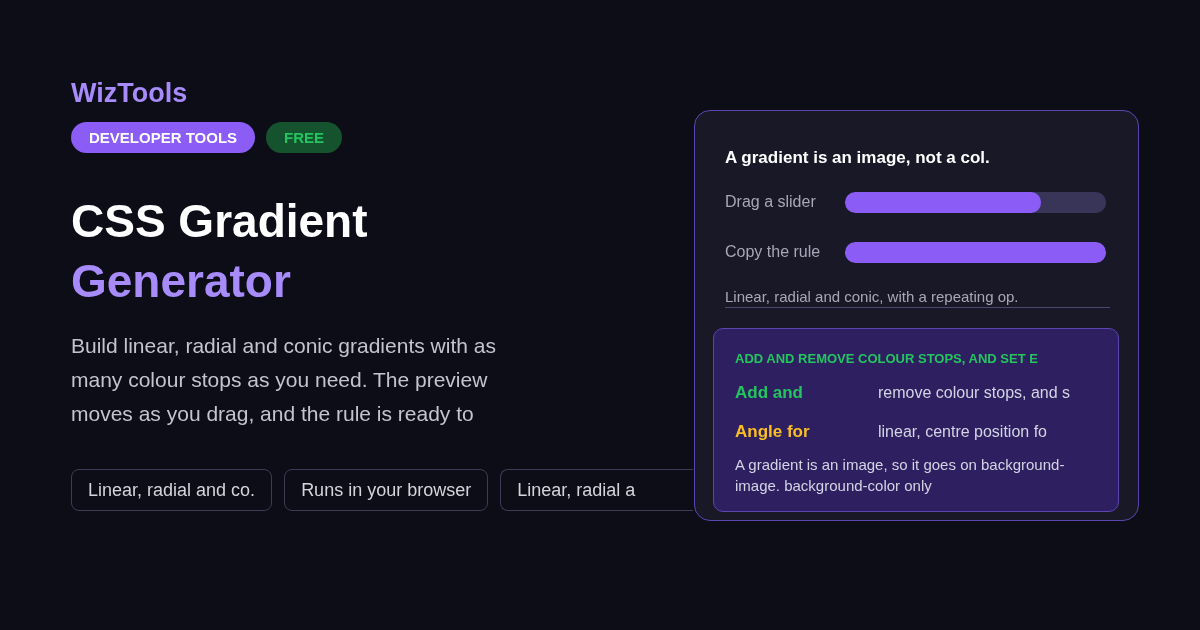 This screenshot has width=1200, height=630. I want to click on panel-heading: ADD AND REMOVE COLOUR STOPS, AND SET E, so click(887, 358).